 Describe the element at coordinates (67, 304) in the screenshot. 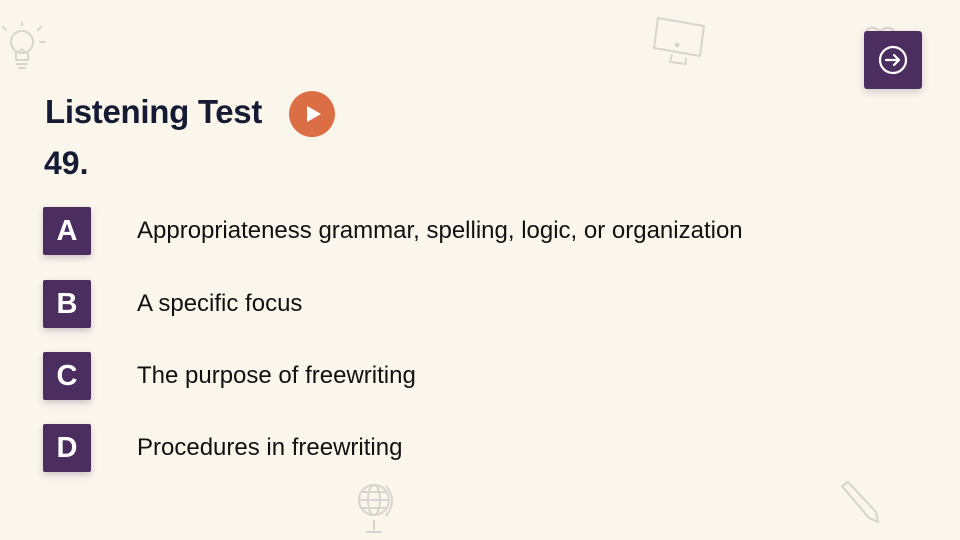

I see `option-letter-badge: B` at that location.